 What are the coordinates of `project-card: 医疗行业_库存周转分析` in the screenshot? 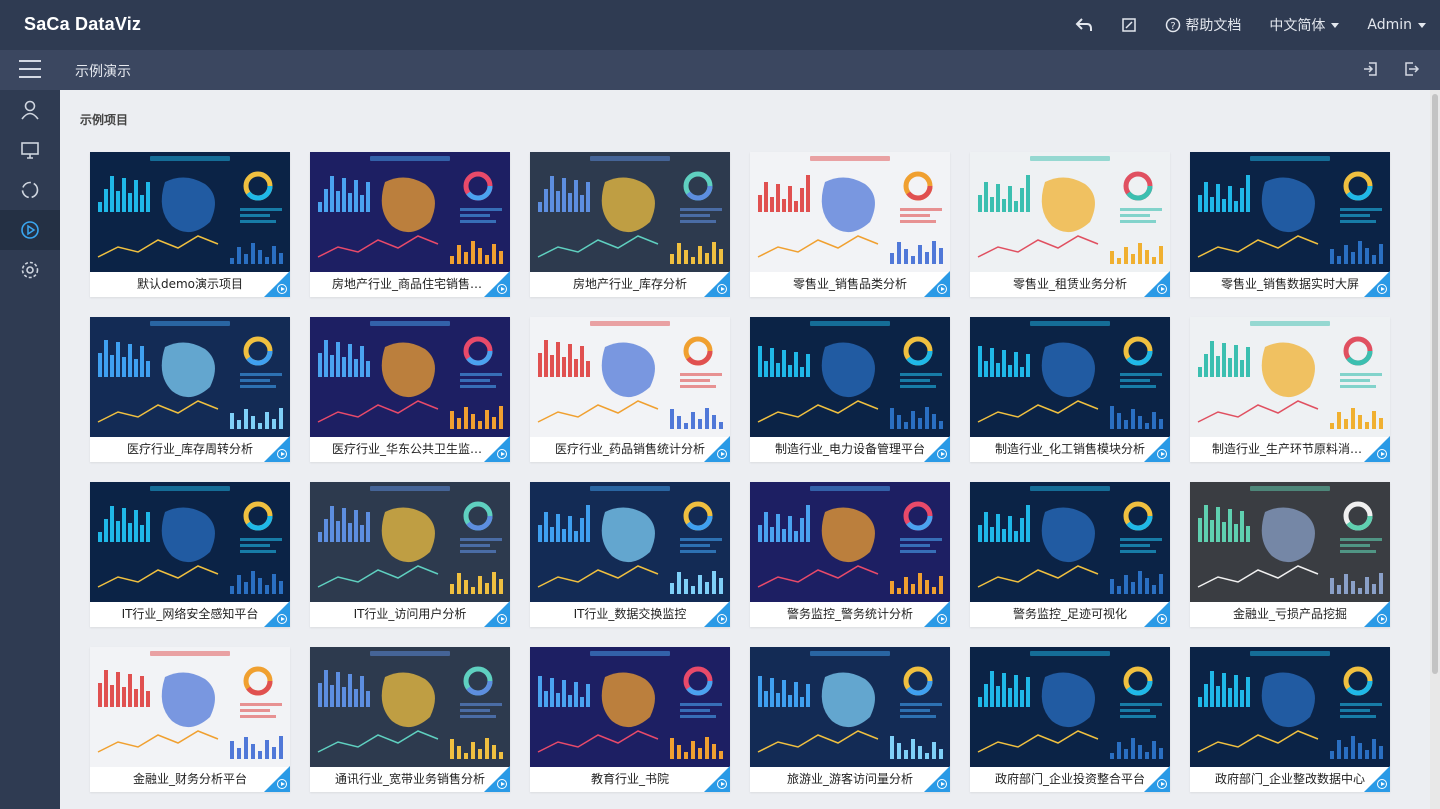 It's located at (190, 389).